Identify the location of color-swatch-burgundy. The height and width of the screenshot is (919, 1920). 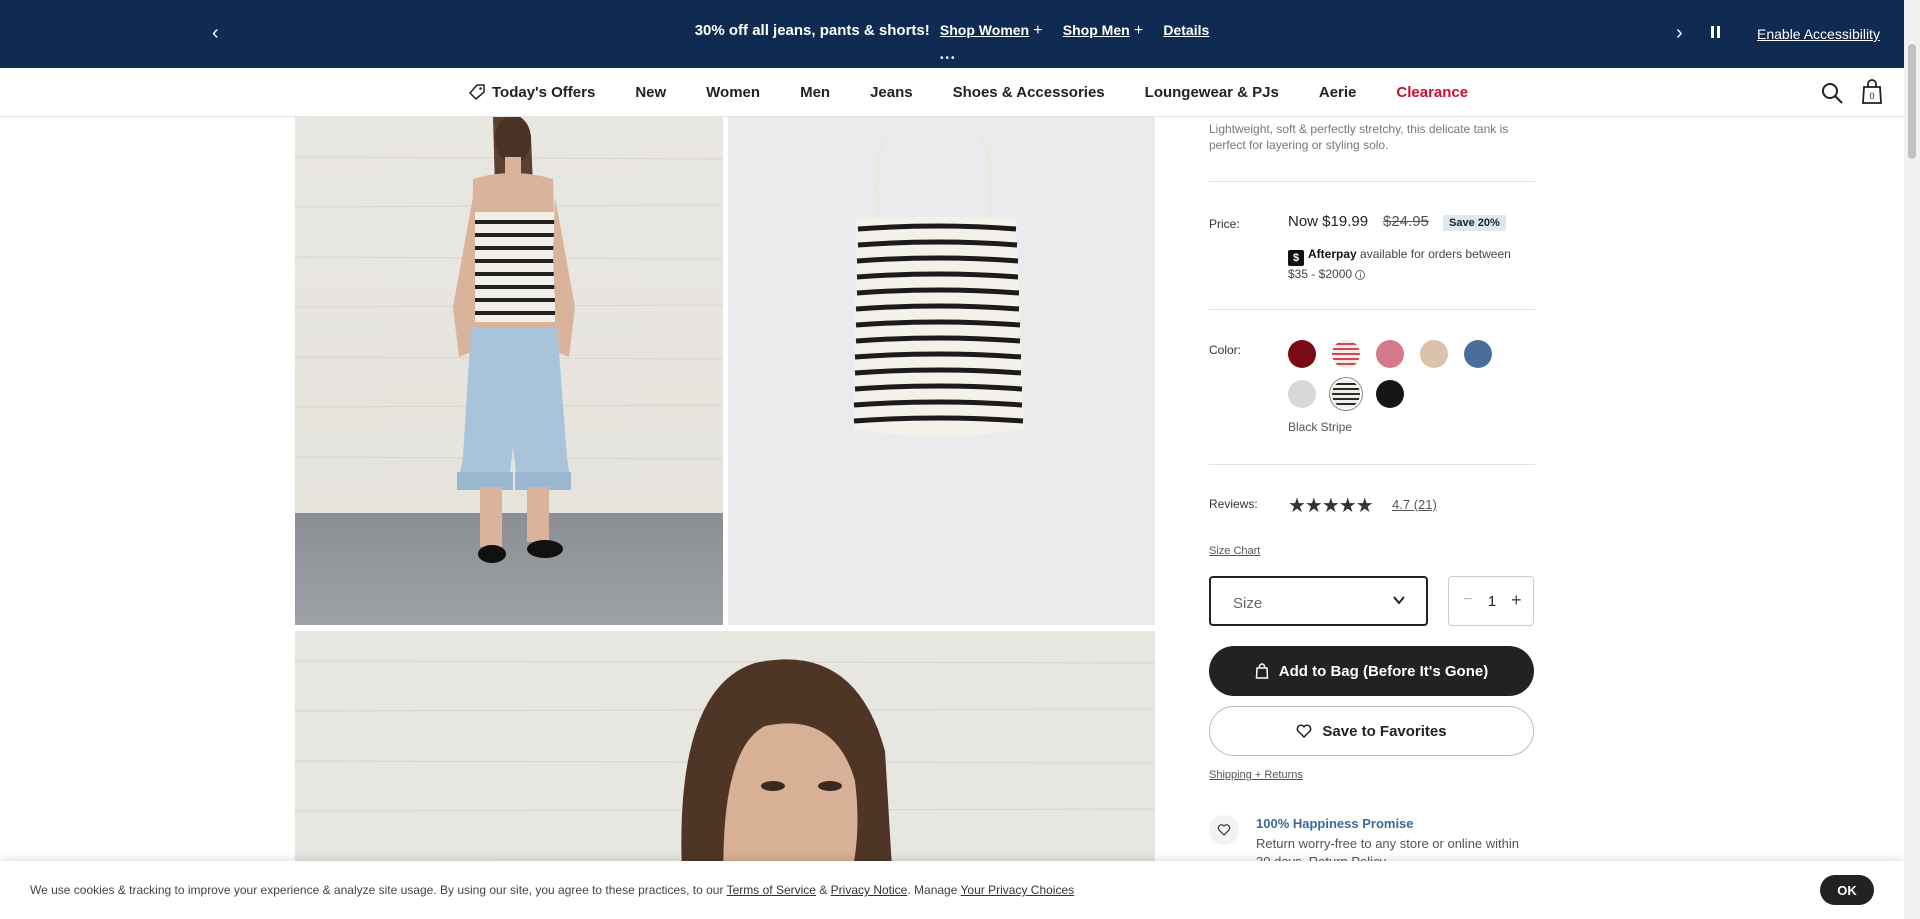
(1302, 354).